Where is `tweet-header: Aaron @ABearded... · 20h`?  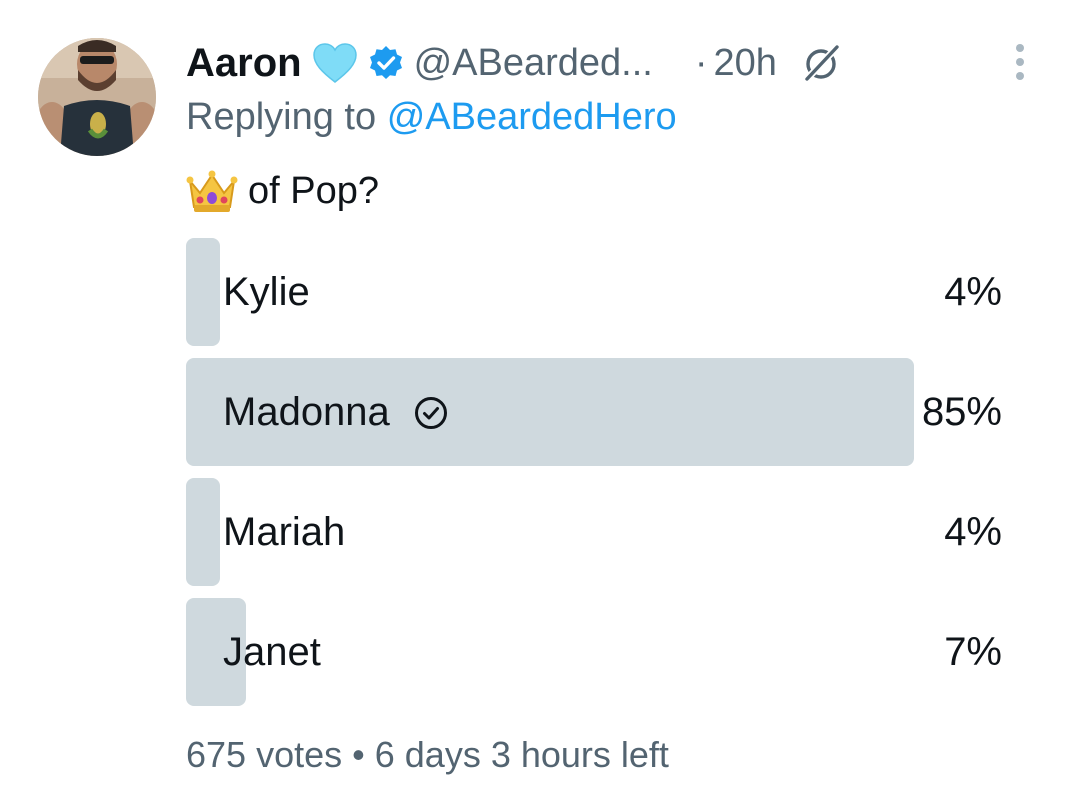 tweet-header: Aaron @ABearded... · 20h is located at coordinates (616, 63).